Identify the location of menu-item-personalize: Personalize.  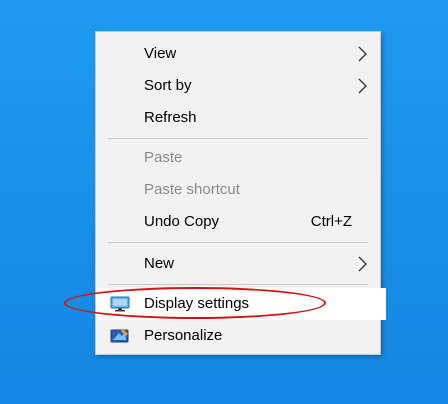
(238, 336).